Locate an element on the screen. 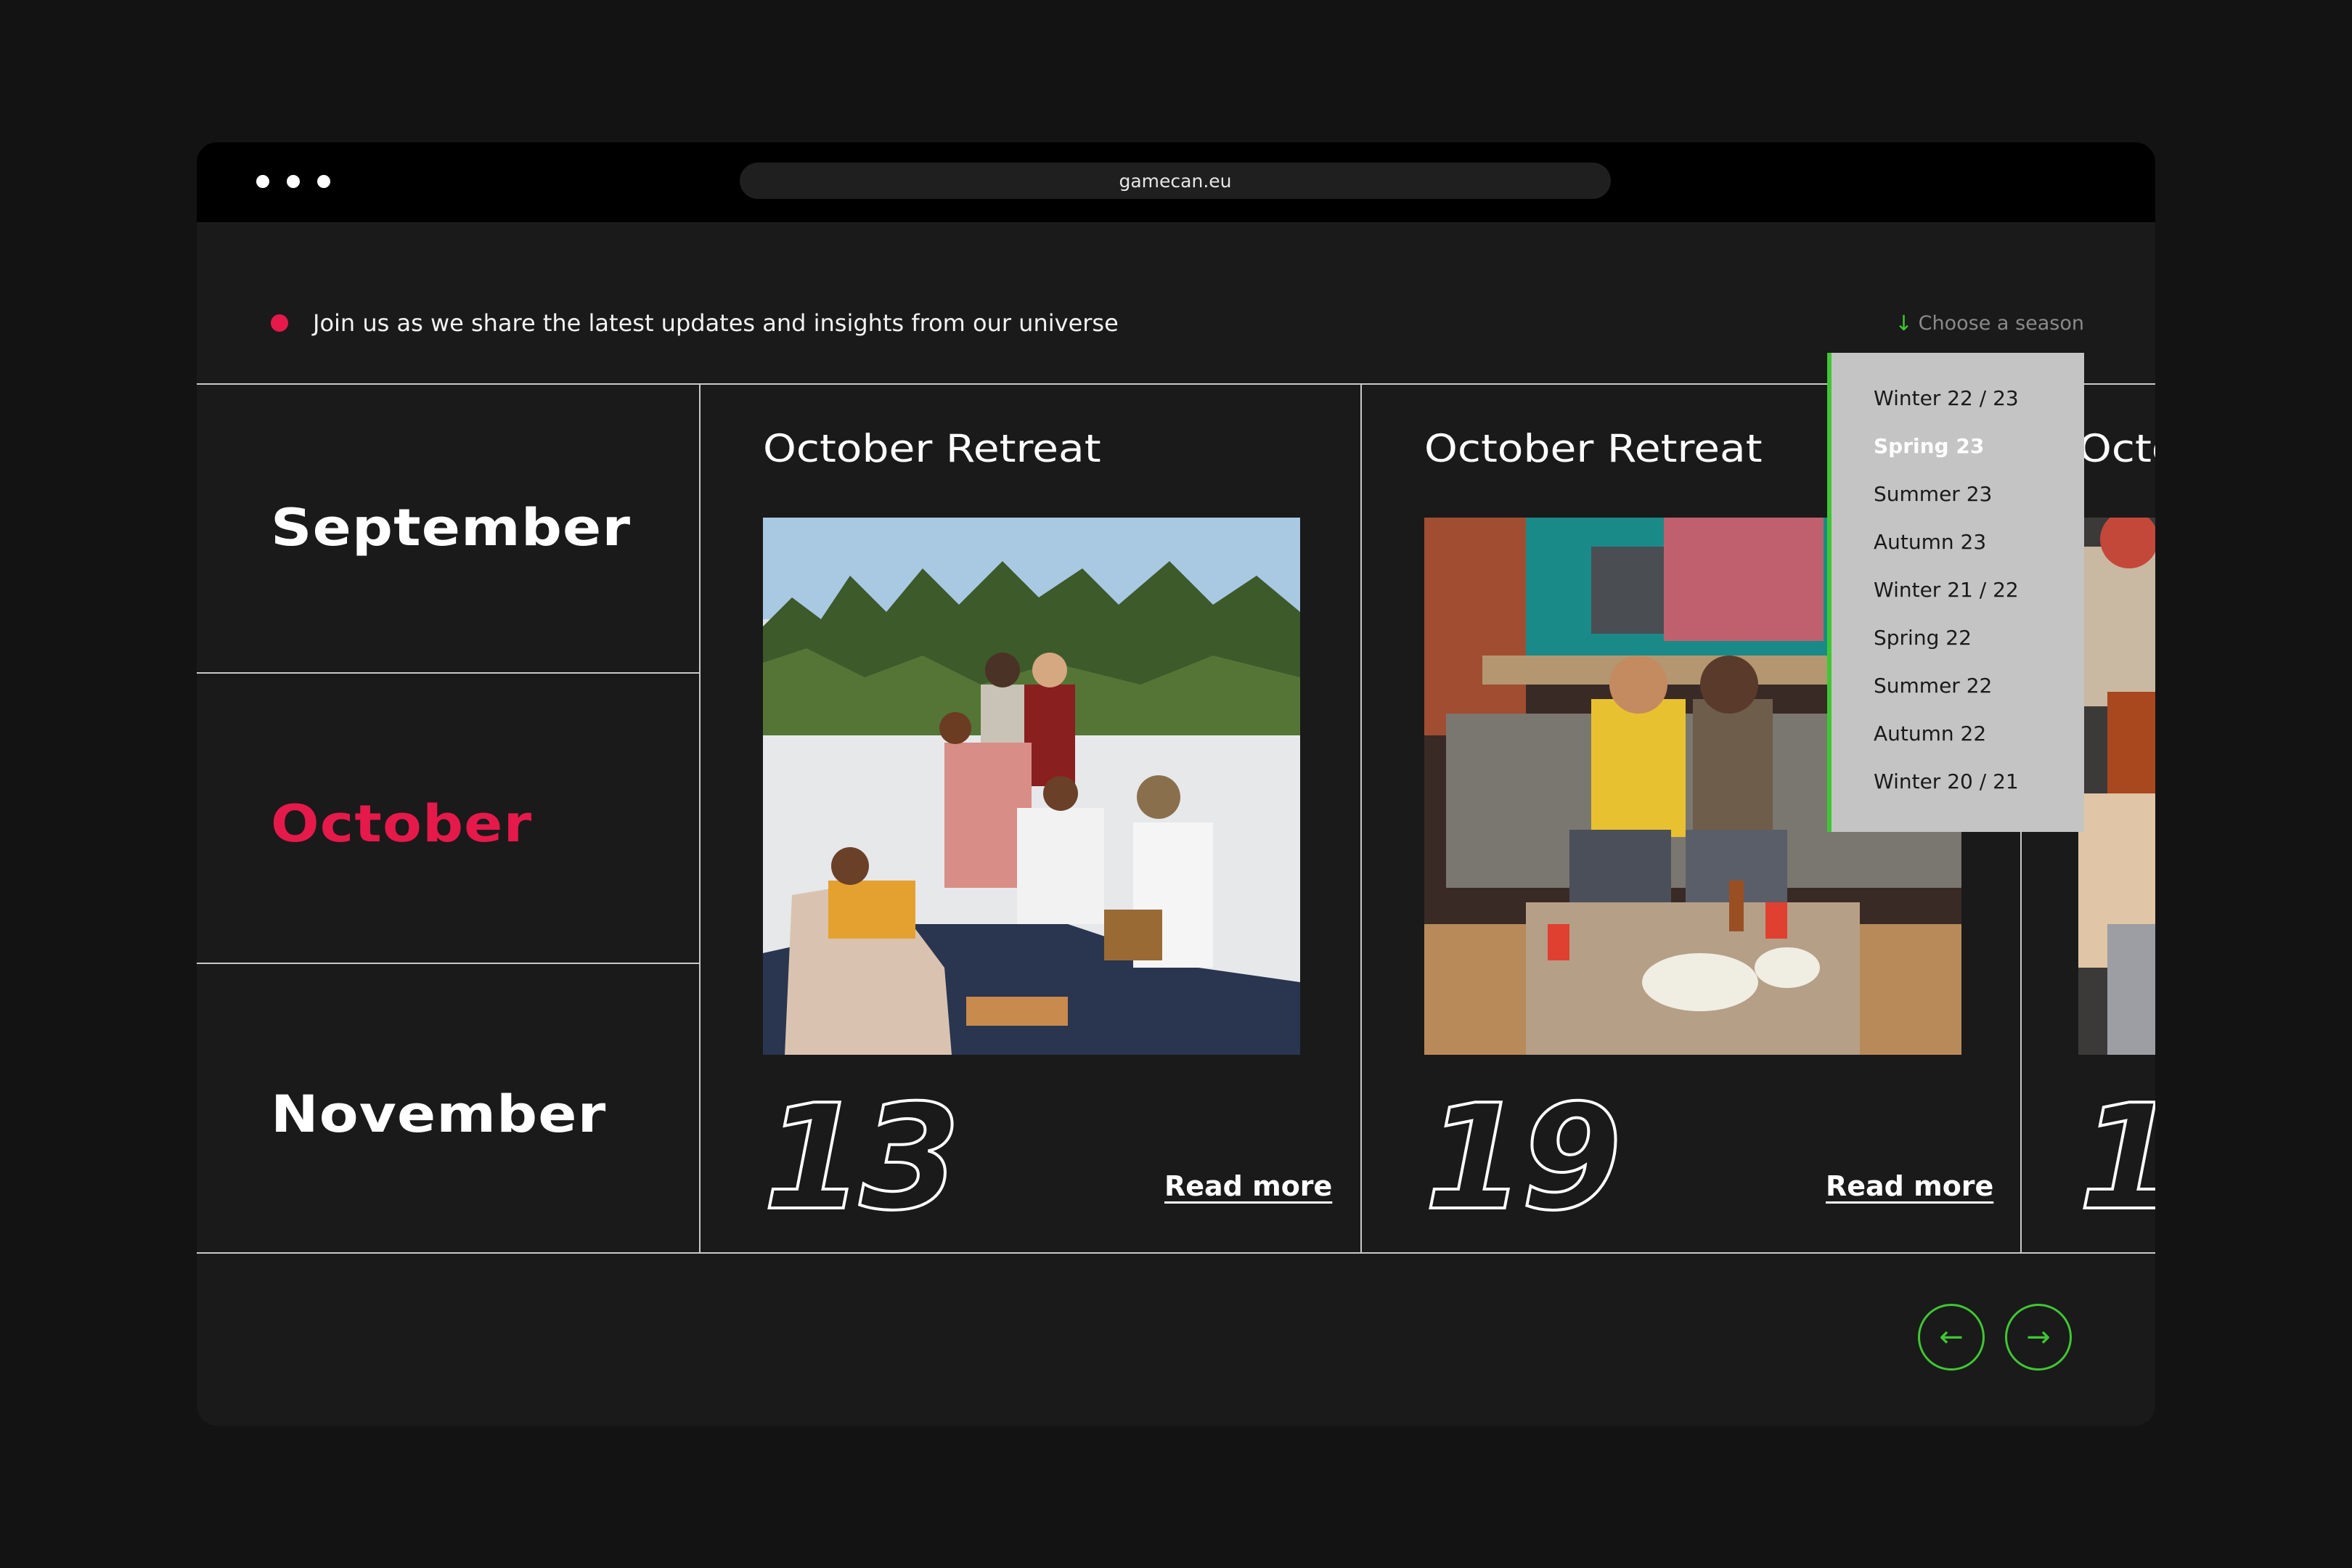  season-option: Winter 22 / 23 is located at coordinates (1958, 399).